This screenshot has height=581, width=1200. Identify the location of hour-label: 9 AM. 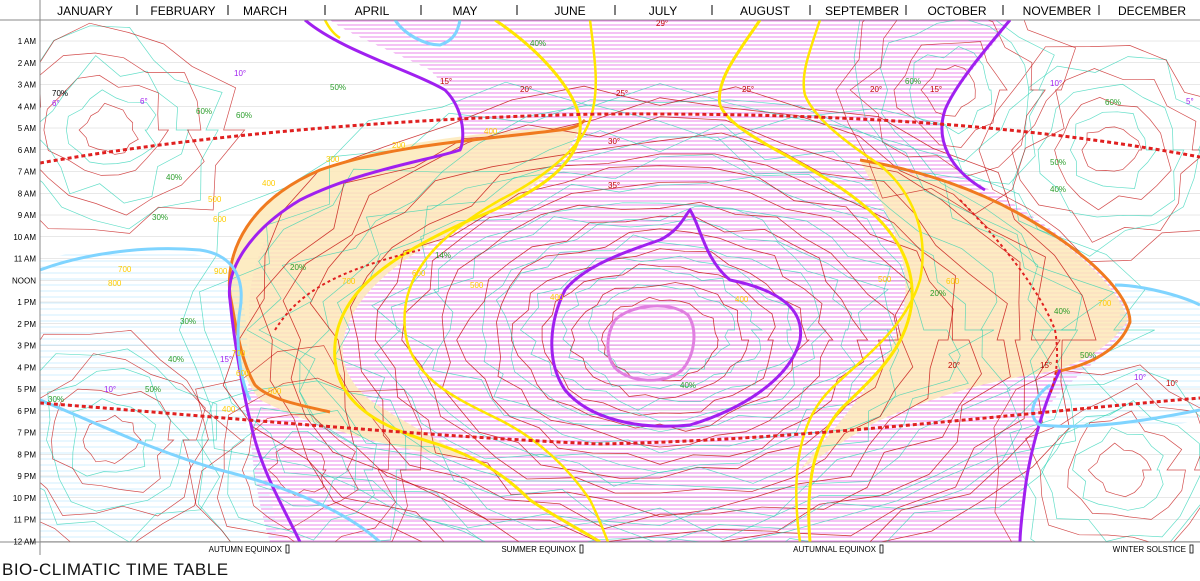
(27, 215).